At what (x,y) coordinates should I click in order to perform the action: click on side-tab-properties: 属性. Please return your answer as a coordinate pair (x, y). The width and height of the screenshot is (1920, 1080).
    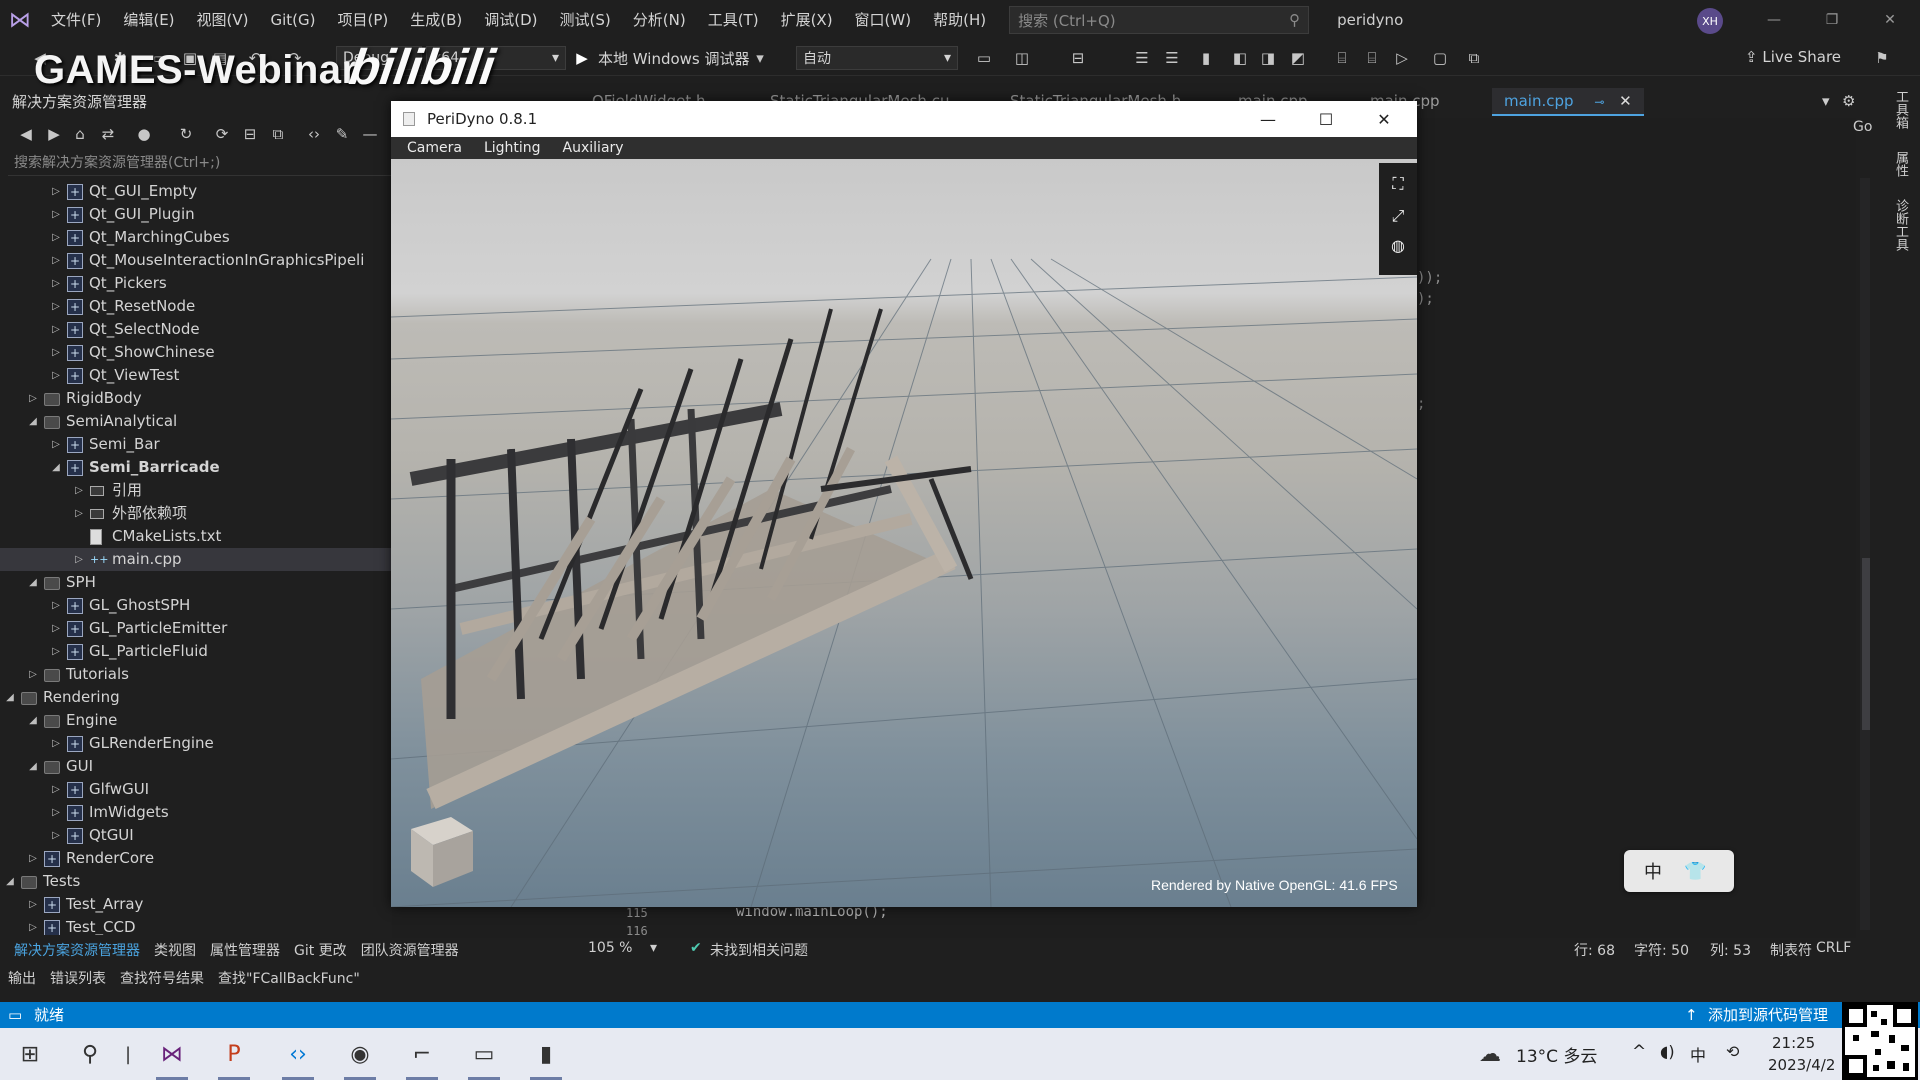
    Looking at the image, I should click on (1900, 164).